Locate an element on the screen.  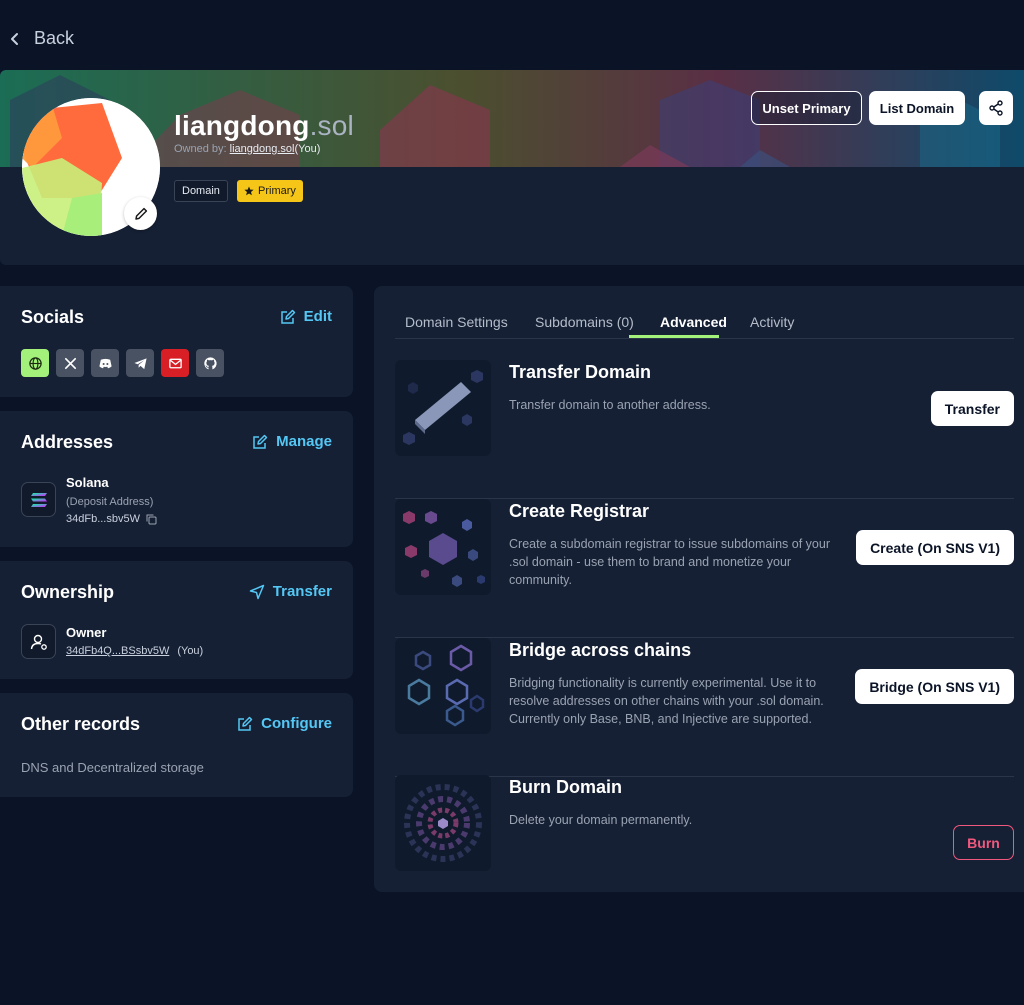
address-value: 34dFb...sbv5W is located at coordinates (111, 519).